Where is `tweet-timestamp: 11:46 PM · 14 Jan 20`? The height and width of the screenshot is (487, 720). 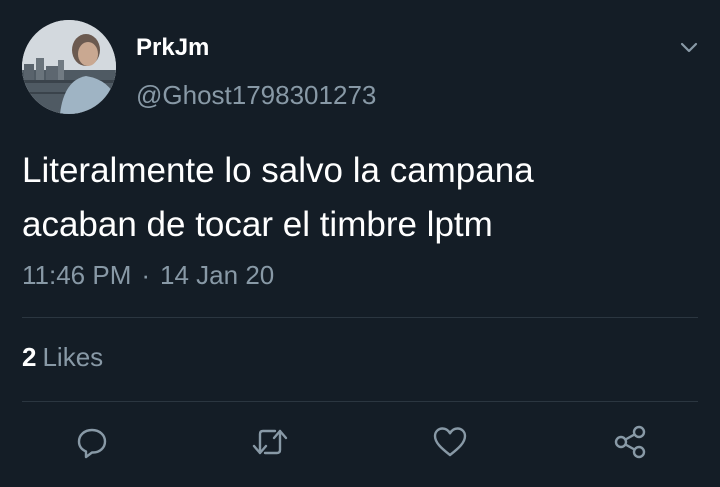
tweet-timestamp: 11:46 PM · 14 Jan 20 is located at coordinates (148, 275).